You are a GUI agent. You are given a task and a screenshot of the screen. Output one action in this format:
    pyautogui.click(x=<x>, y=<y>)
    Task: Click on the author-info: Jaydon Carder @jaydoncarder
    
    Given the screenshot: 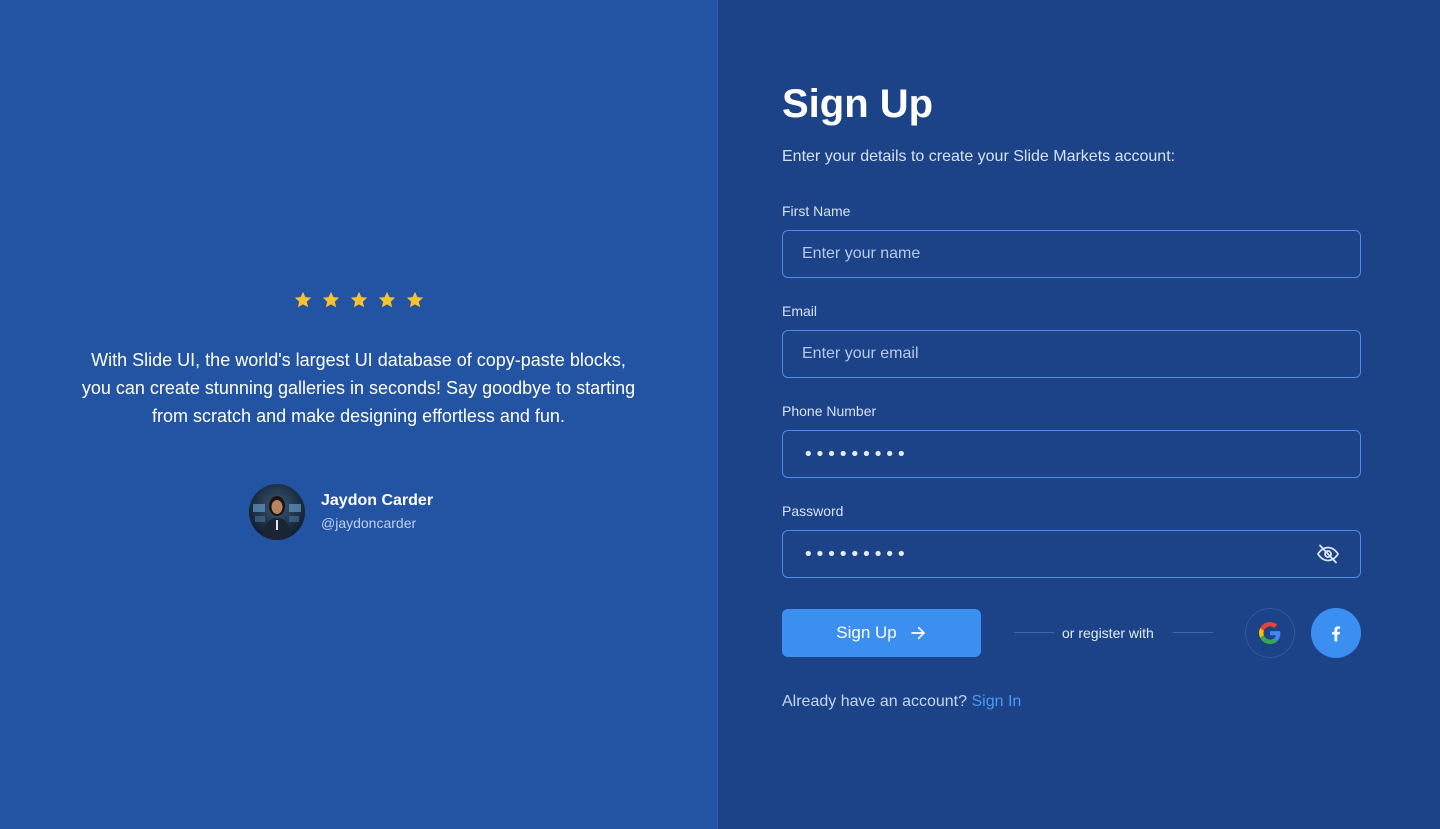 What is the action you would take?
    pyautogui.click(x=377, y=512)
    